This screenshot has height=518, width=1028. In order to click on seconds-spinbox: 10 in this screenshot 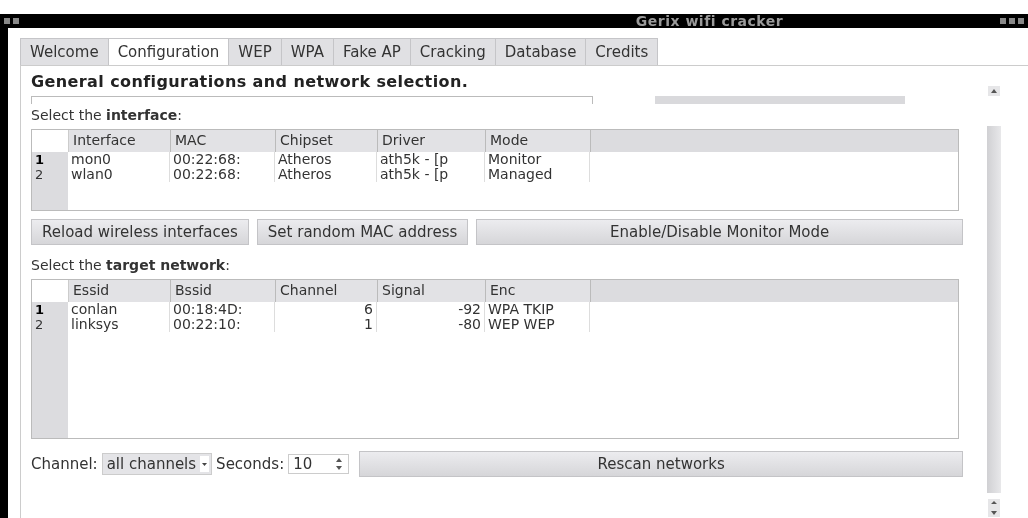, I will do `click(319, 464)`.